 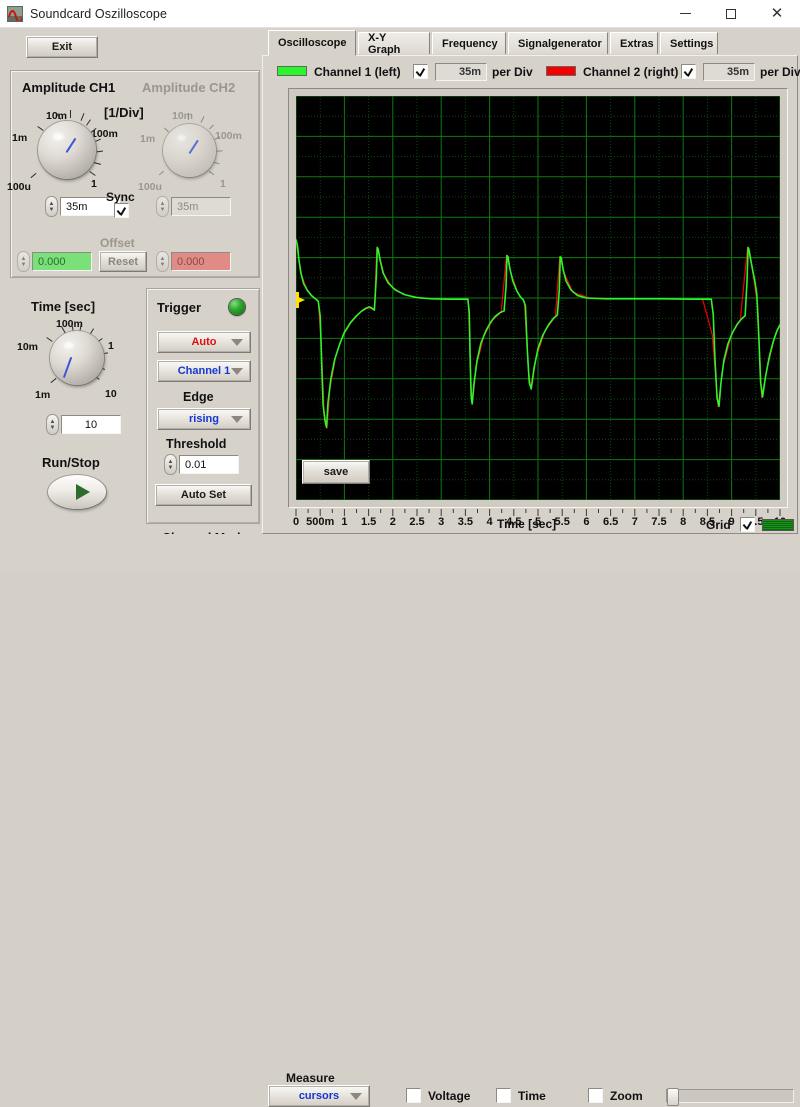 I want to click on offset-ch1-value: 0.000, so click(x=62, y=261).